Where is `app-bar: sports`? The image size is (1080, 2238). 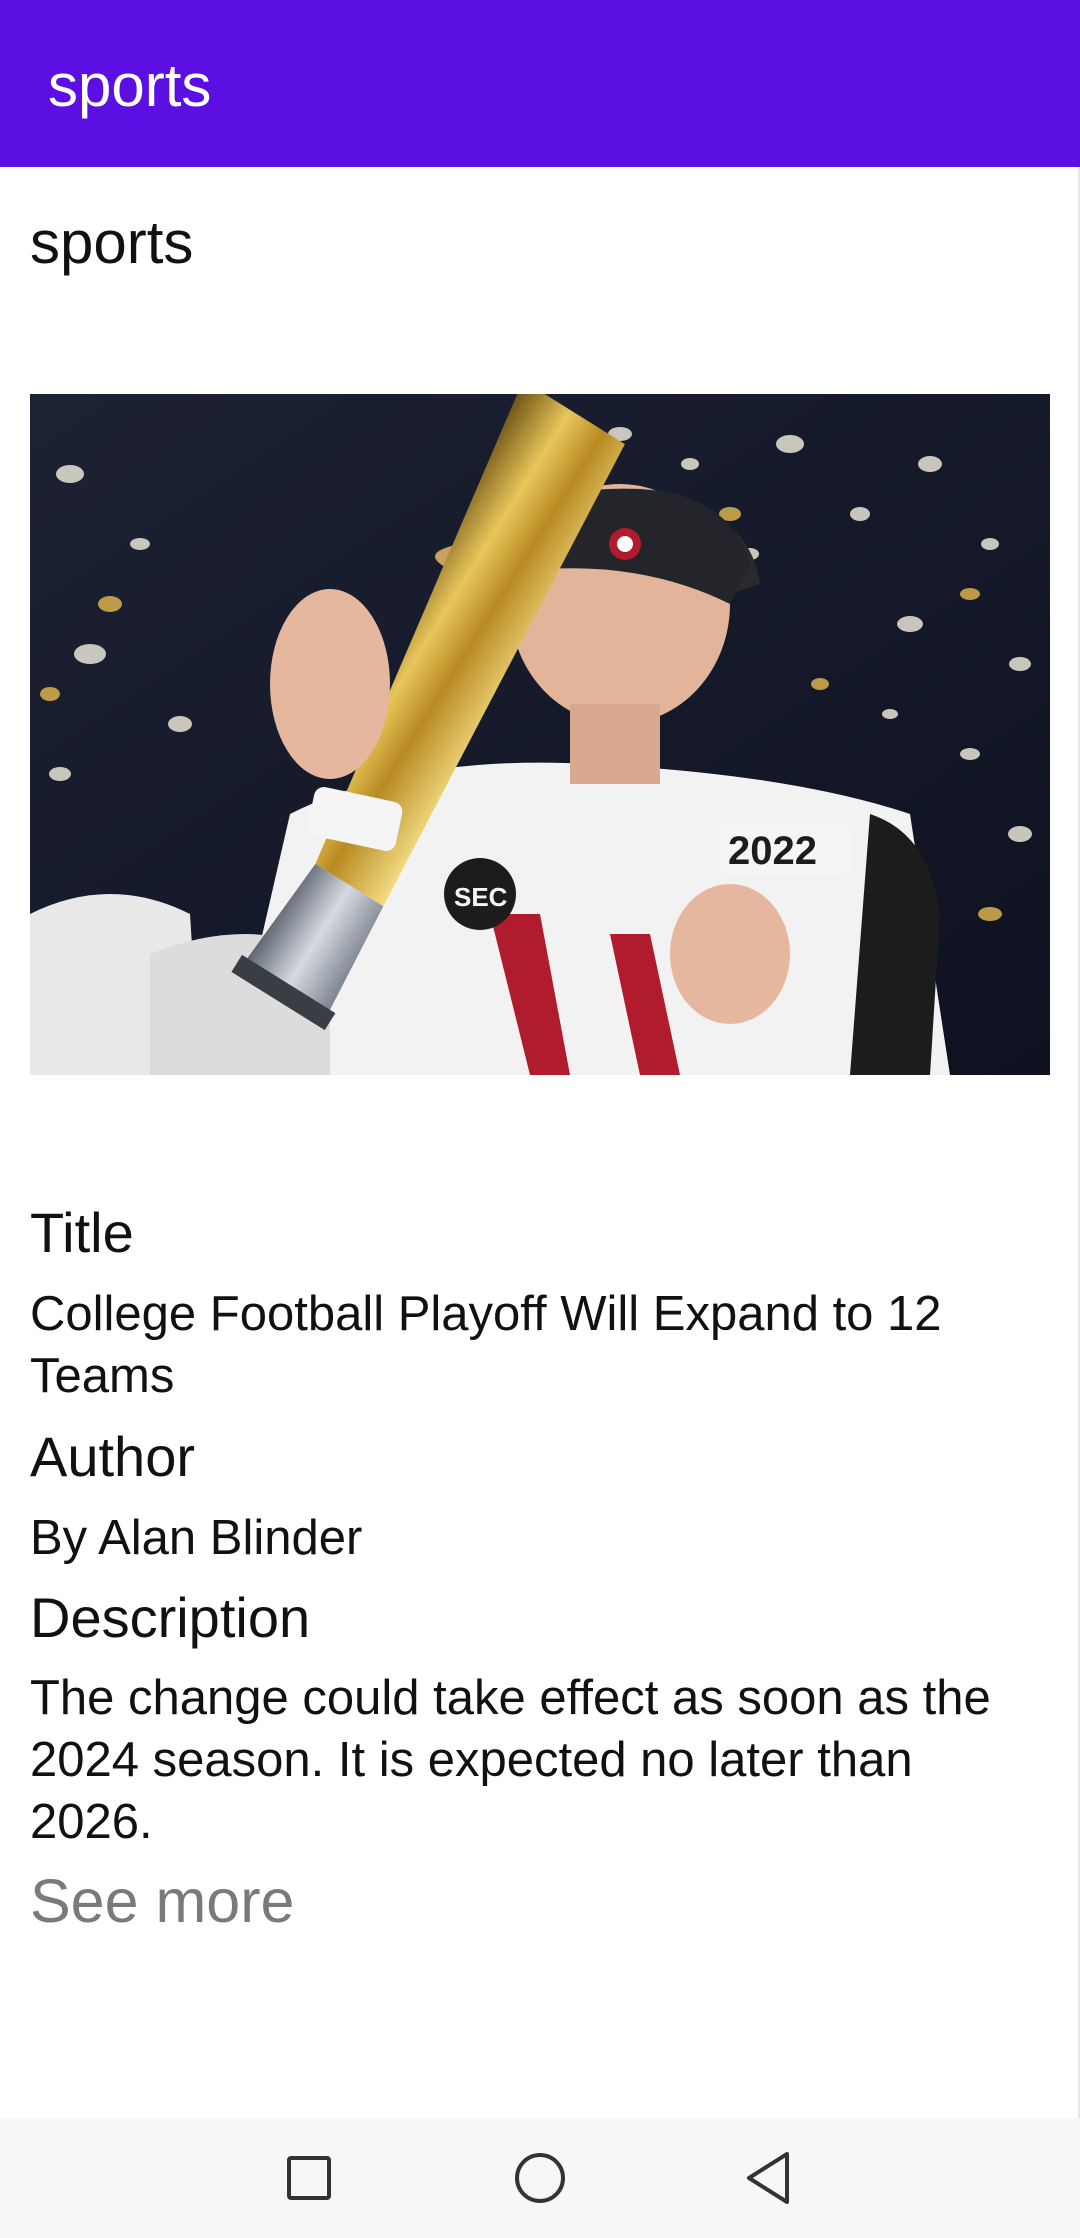 app-bar: sports is located at coordinates (540, 83).